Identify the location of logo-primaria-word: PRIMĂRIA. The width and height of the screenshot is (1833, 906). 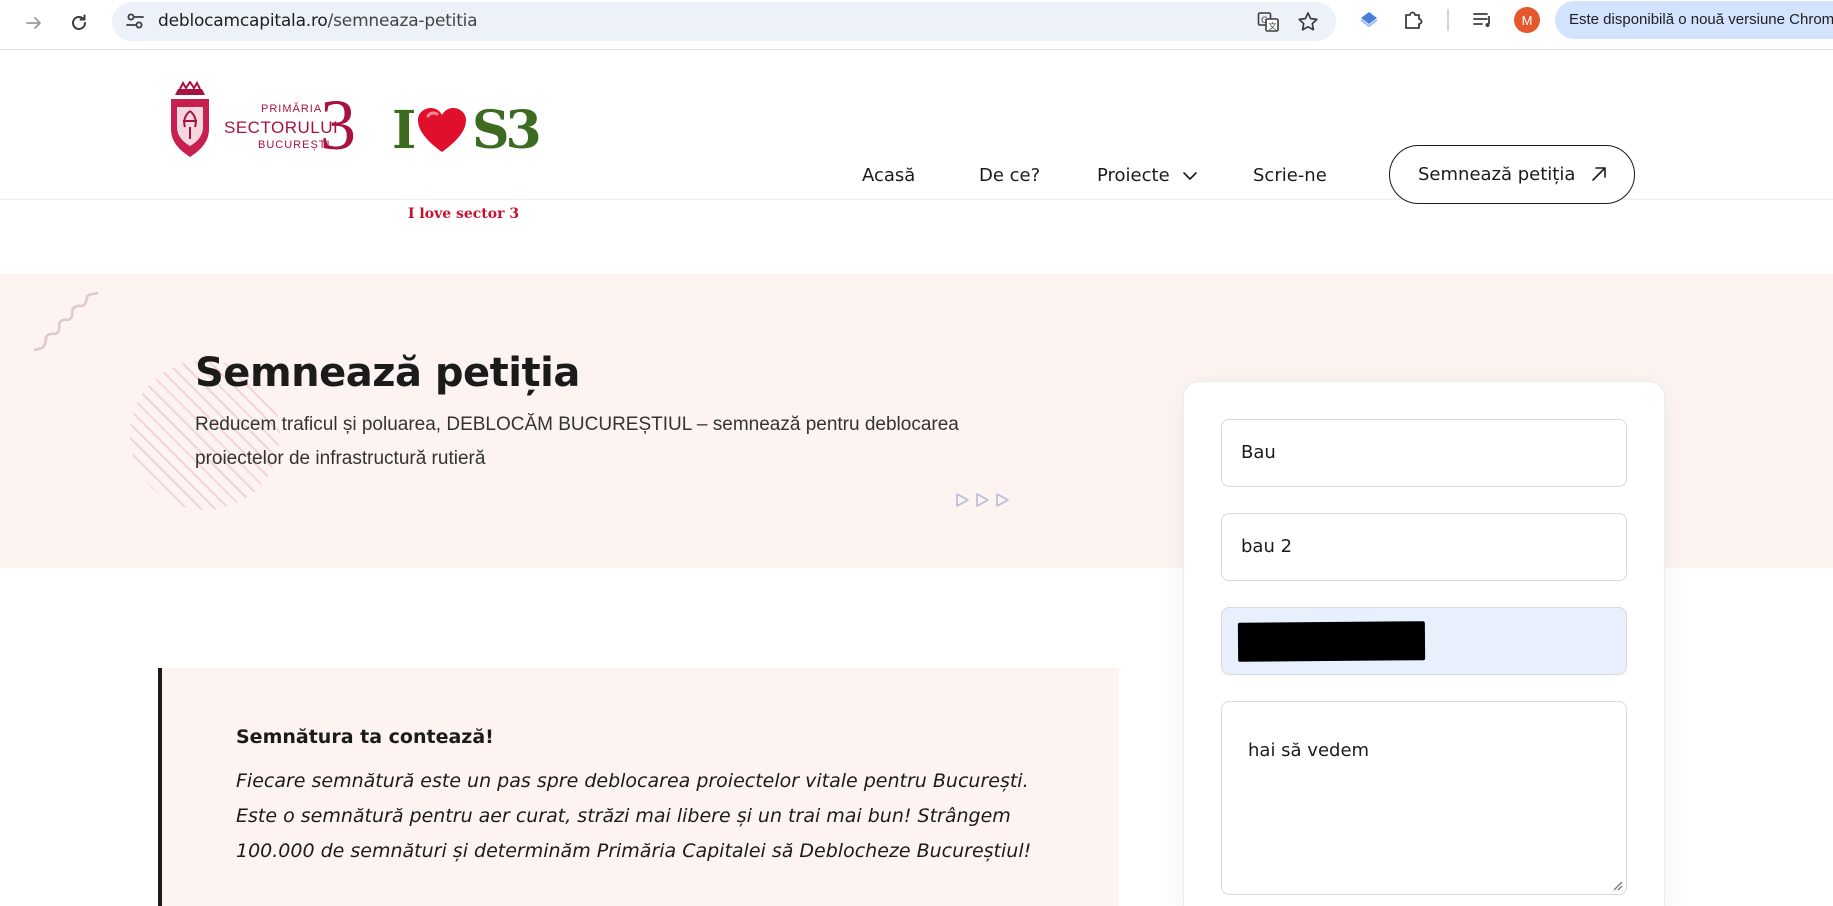
(292, 109).